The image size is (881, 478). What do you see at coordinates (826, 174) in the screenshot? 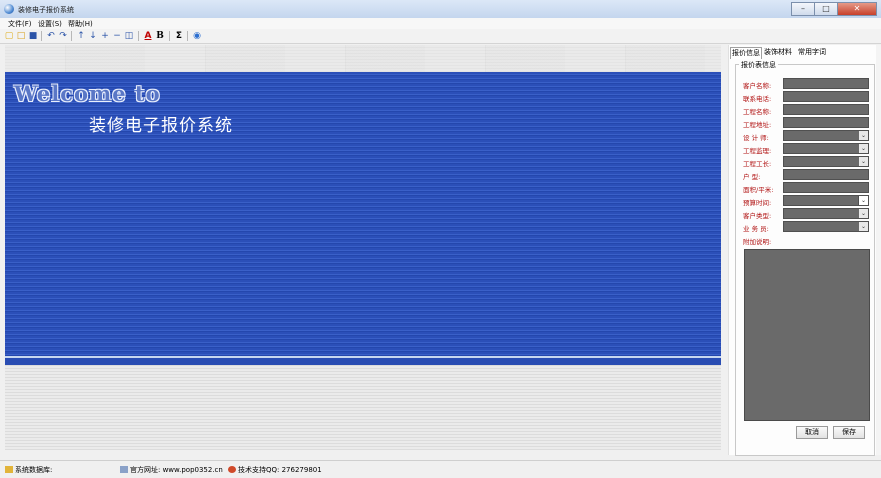
I see `house-type-input` at bounding box center [826, 174].